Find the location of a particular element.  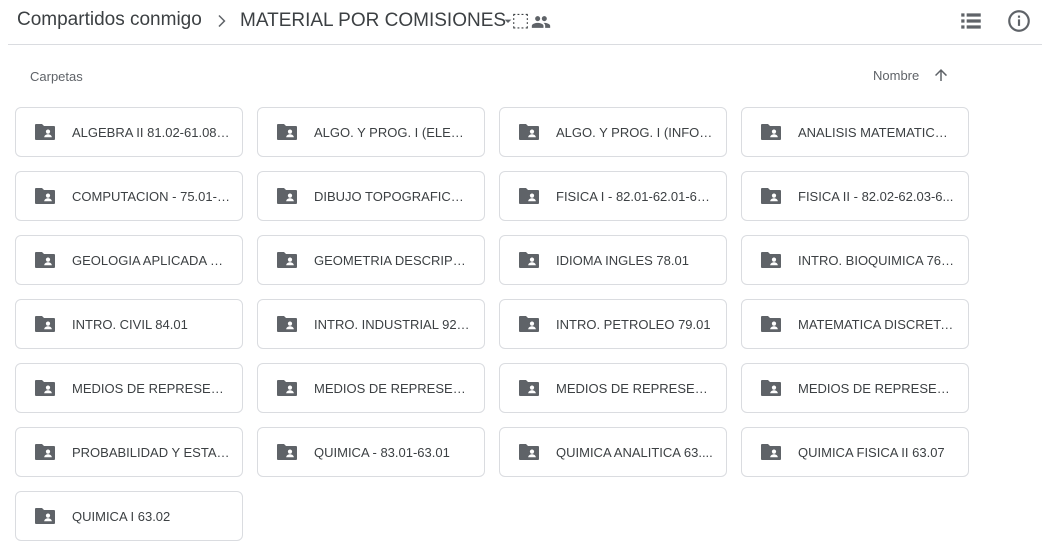

folder-name: INTRO. INDUSTRIAL 92.03 is located at coordinates (393, 324).